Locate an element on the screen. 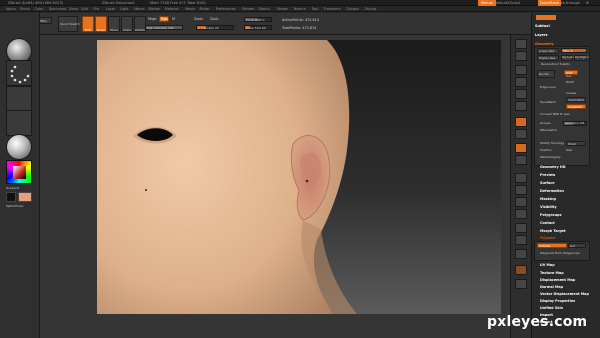 This screenshot has width=600, height=338. lower-res-button: Lower Res is located at coordinates (548, 51).